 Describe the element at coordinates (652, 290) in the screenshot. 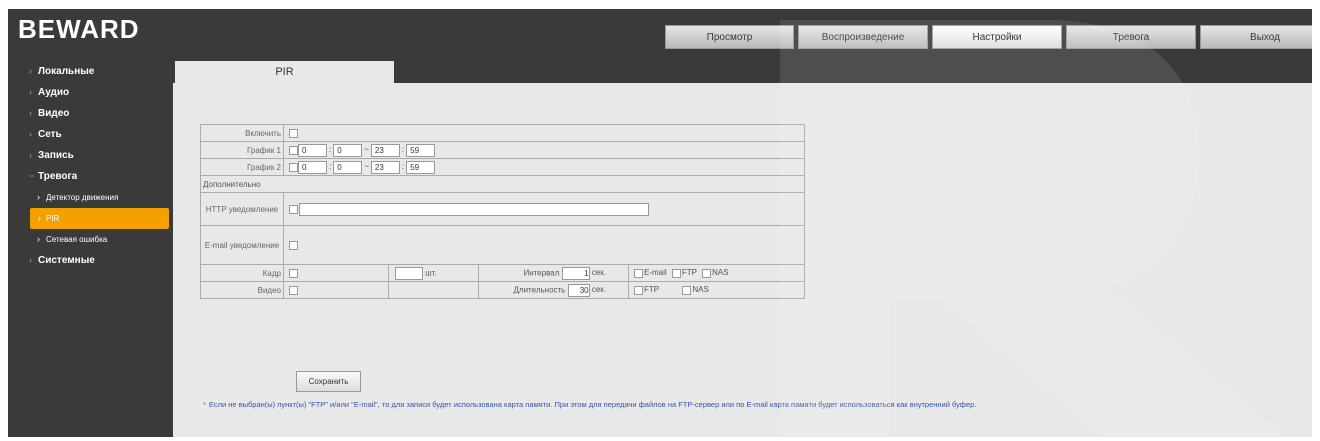

I see `video-ftp-label: FTP` at that location.